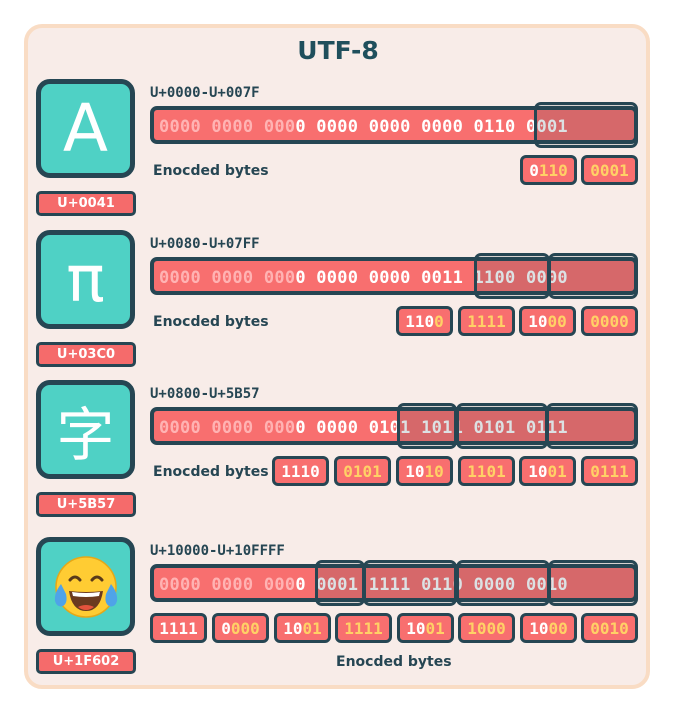  I want to click on encoded-byte: 110 0, so click(424, 321).